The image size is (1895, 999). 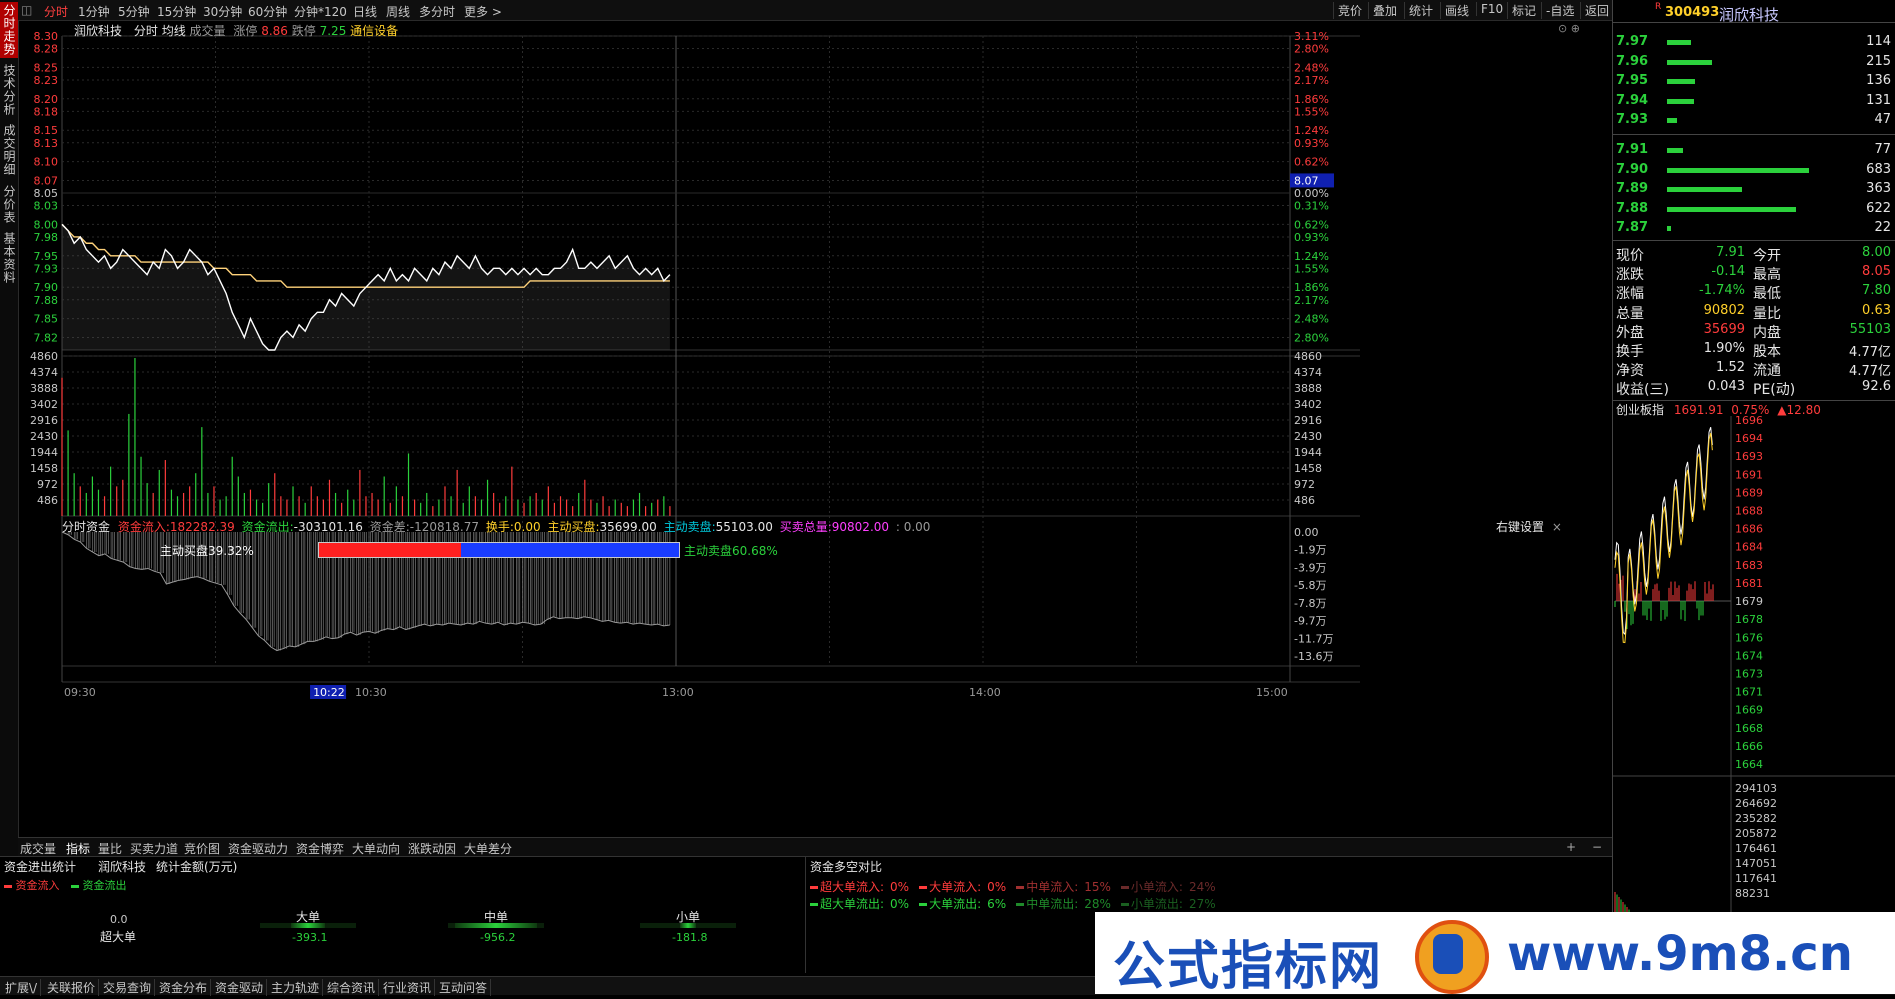 What do you see at coordinates (119, 919) in the screenshot?
I see `group-value: 0.0` at bounding box center [119, 919].